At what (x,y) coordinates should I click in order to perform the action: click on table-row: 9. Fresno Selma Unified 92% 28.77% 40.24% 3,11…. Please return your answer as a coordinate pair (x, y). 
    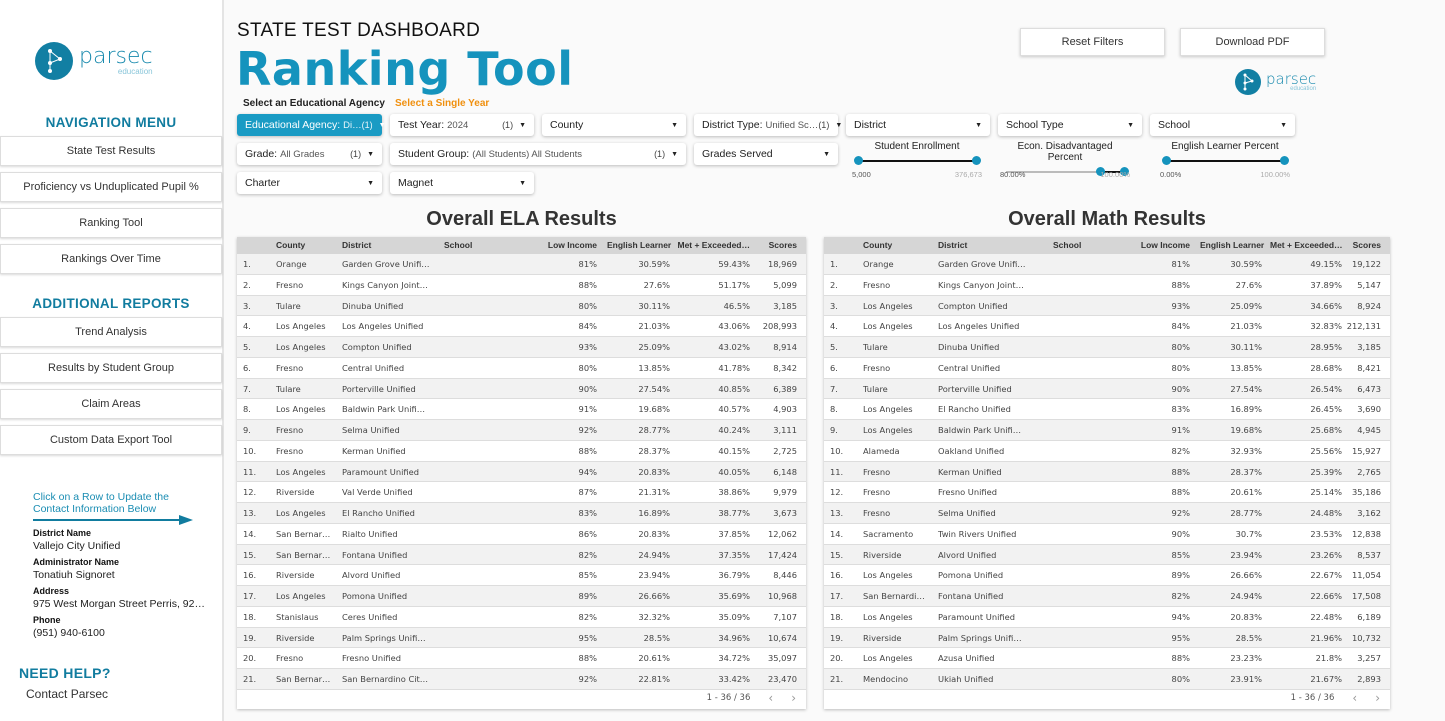
    Looking at the image, I should click on (521, 430).